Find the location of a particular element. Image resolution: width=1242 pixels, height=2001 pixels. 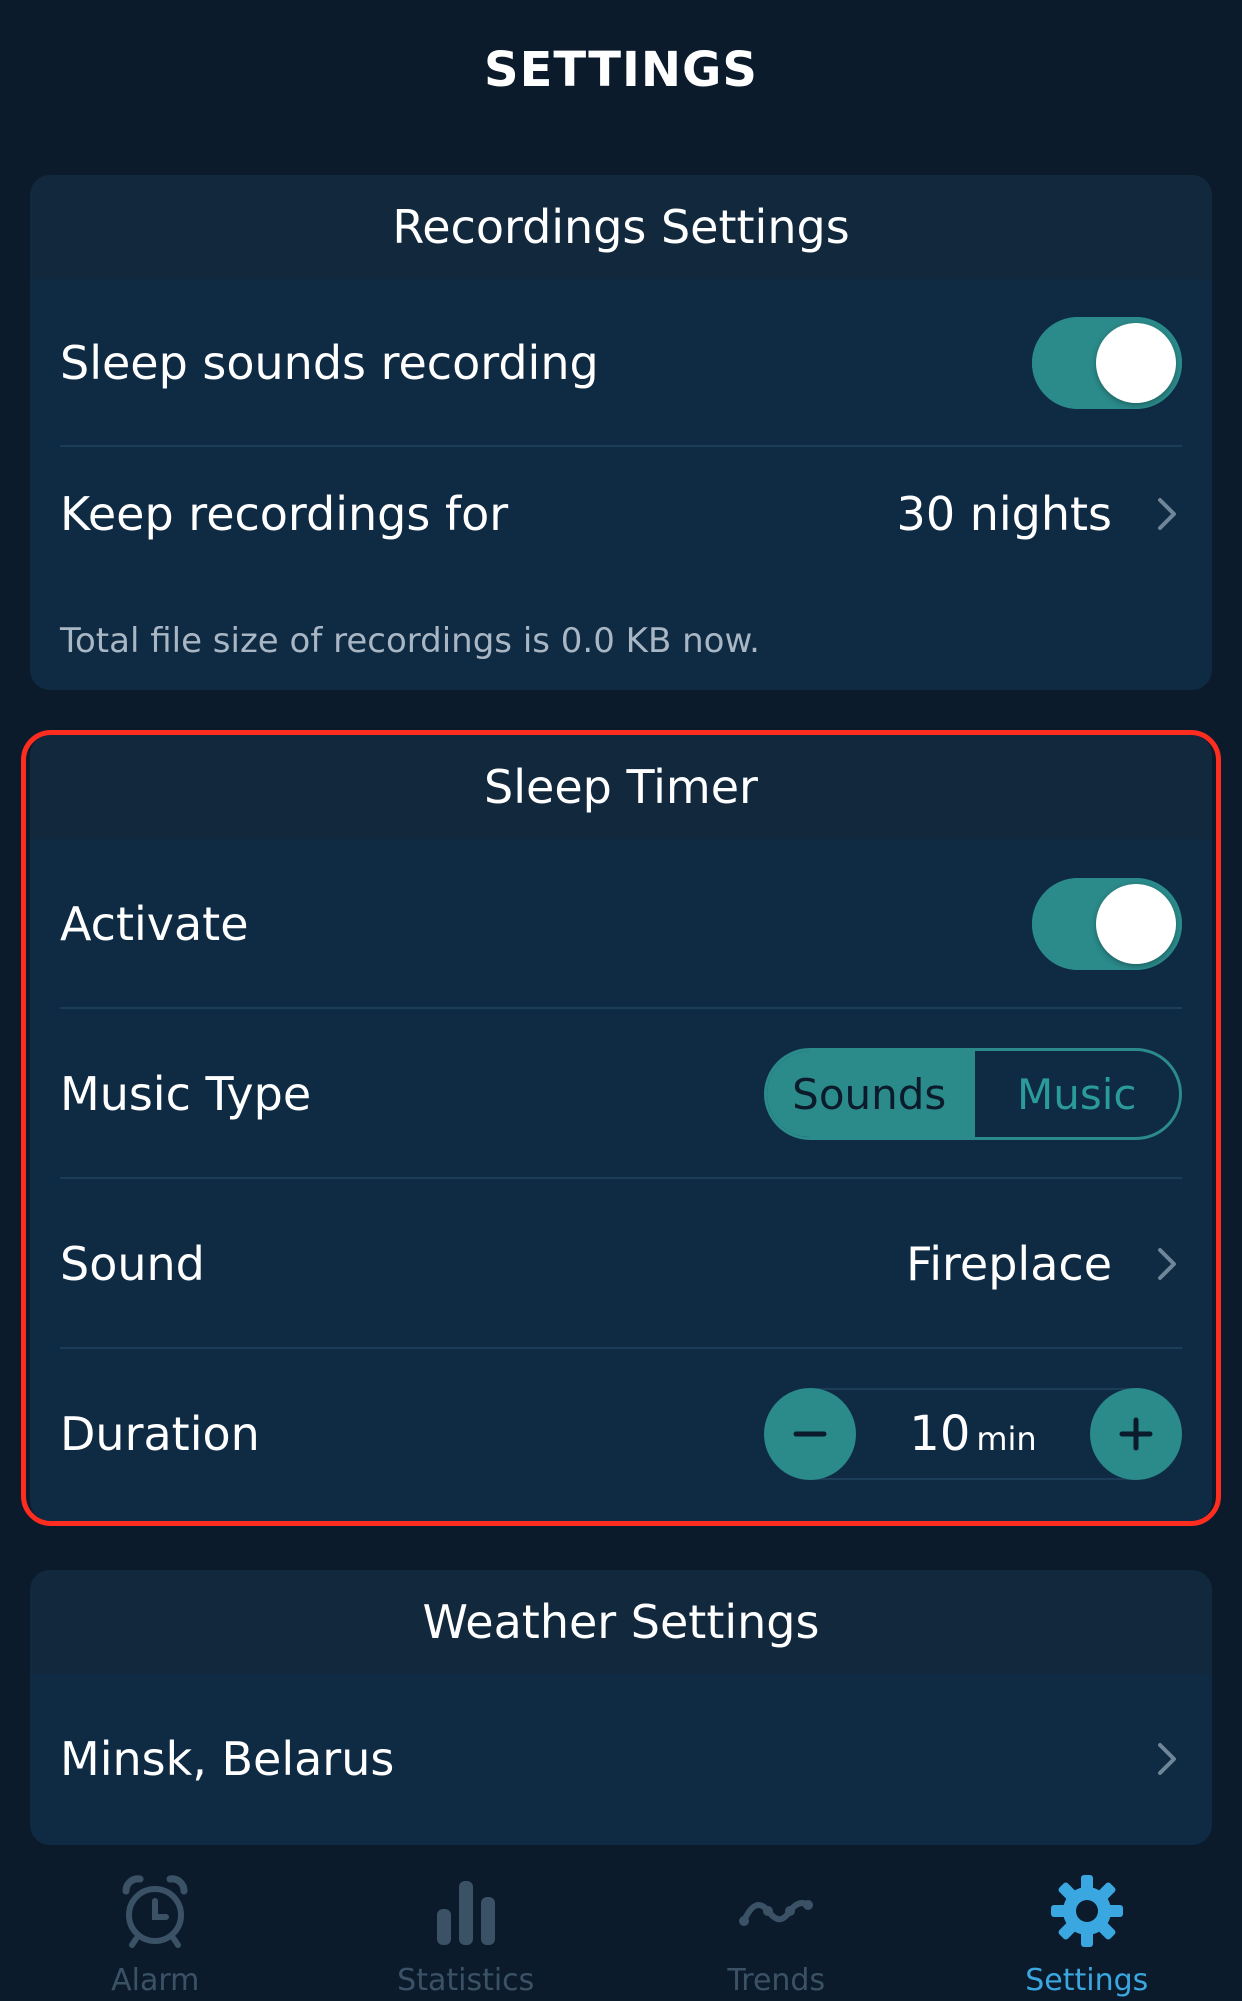

duration-label: Duration is located at coordinates (160, 1434).